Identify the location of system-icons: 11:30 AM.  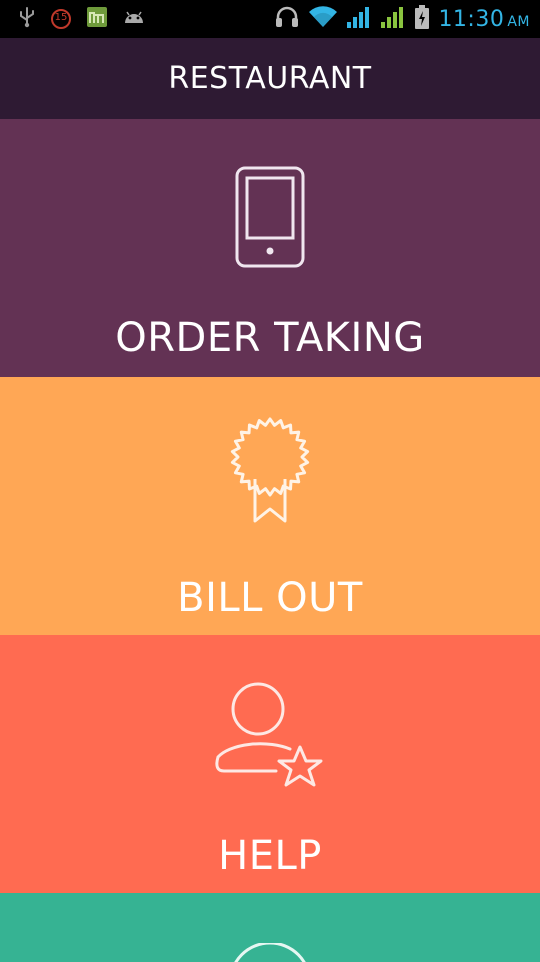
(402, 19).